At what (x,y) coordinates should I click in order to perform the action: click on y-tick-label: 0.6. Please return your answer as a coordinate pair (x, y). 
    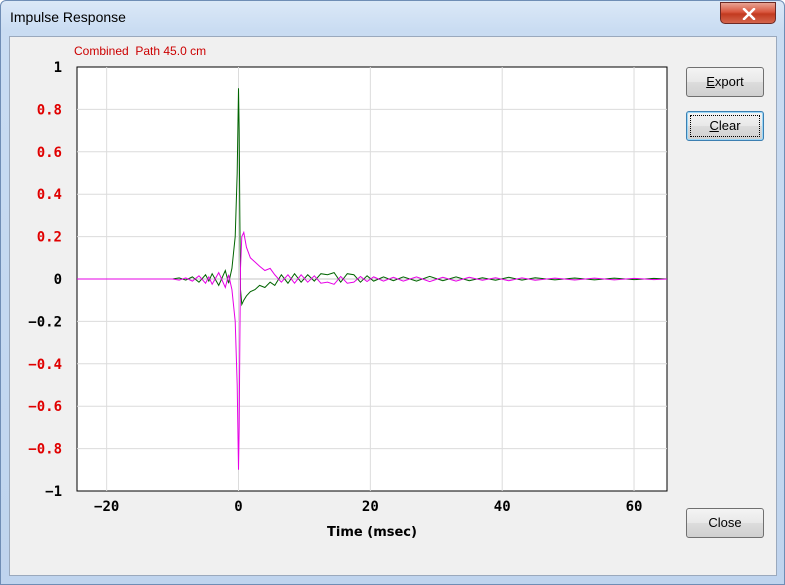
    Looking at the image, I should click on (49, 153).